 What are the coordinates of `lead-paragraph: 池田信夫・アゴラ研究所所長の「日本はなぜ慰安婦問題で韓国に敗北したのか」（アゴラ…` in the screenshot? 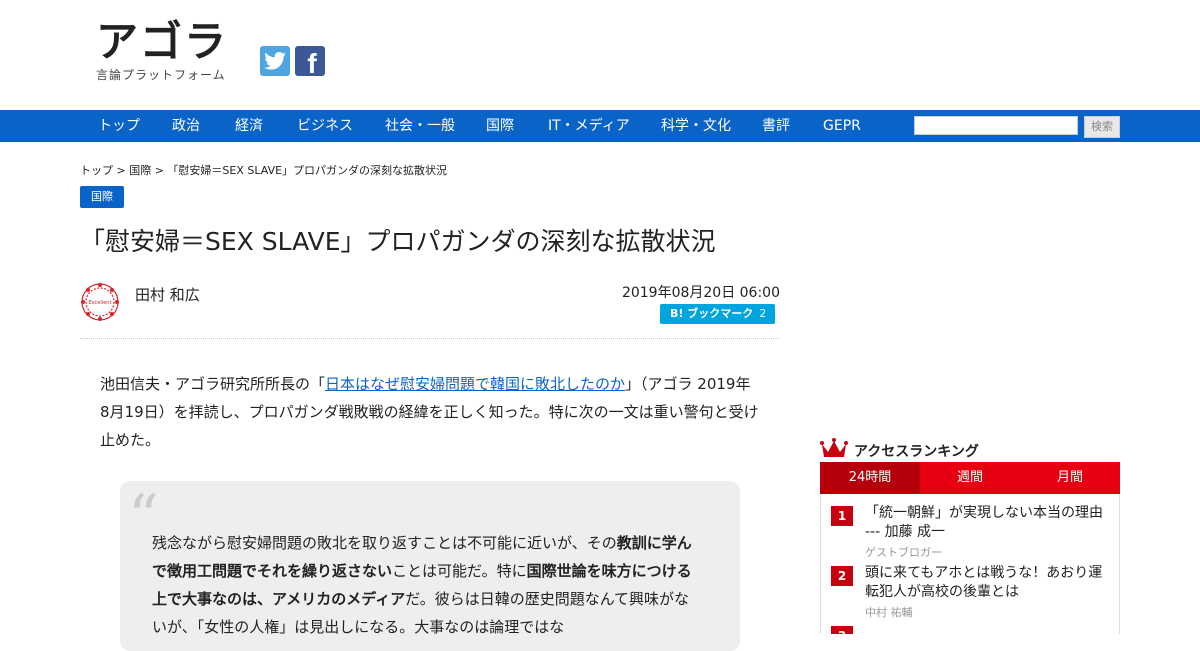 It's located at (430, 412).